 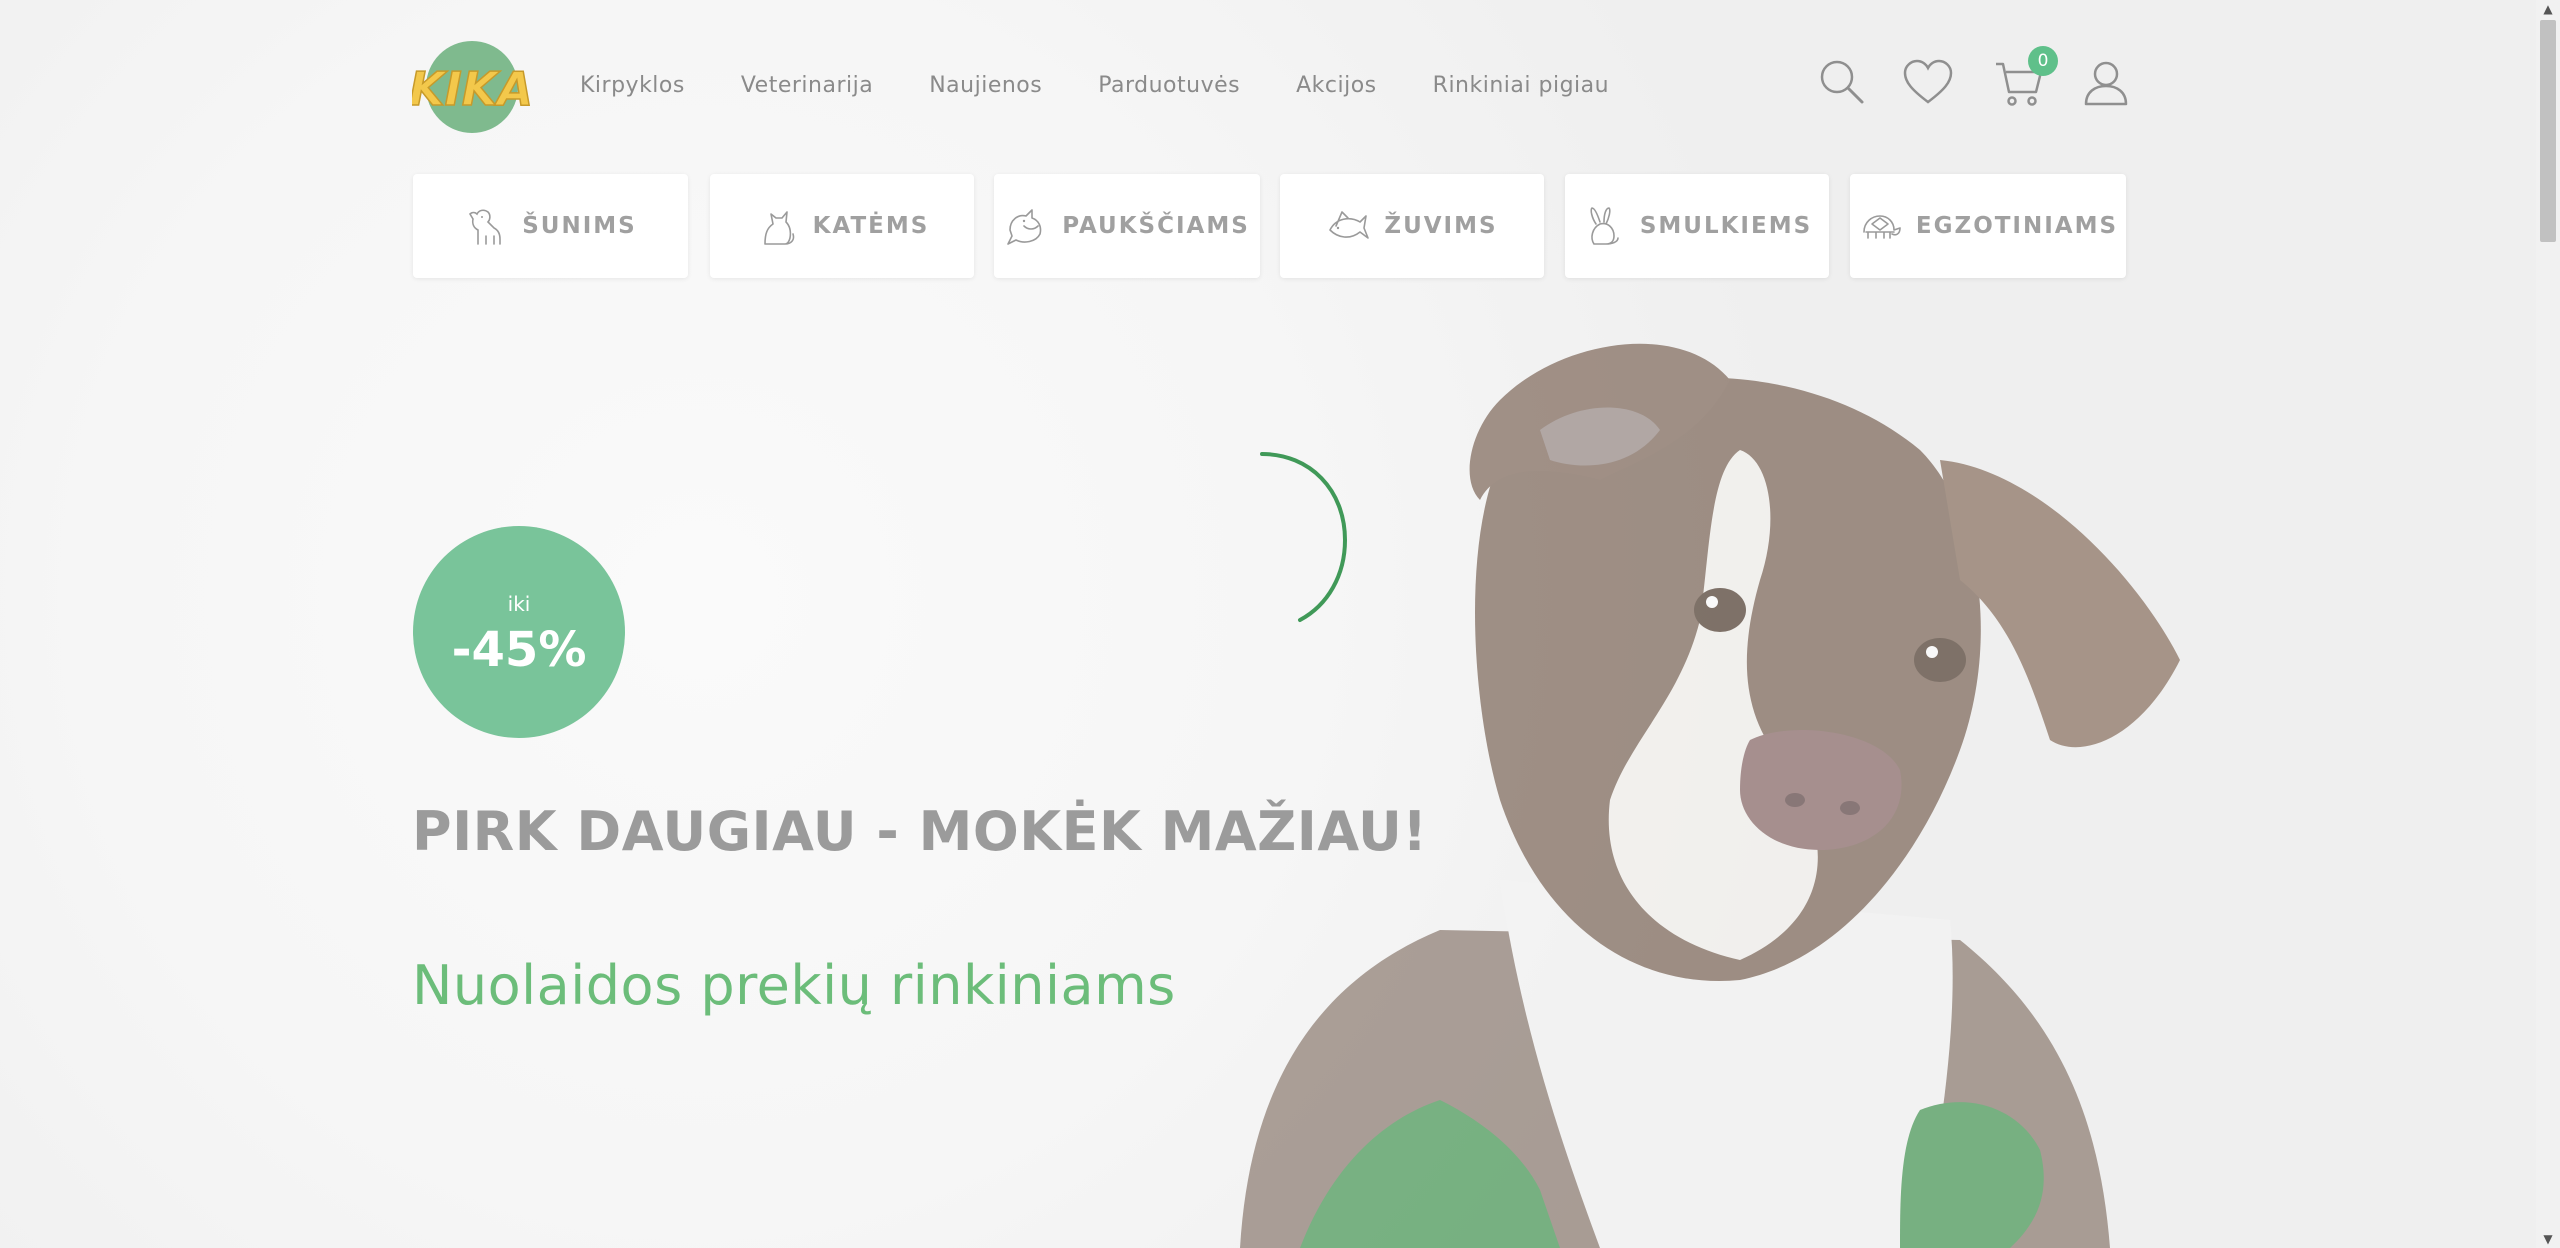 I want to click on category-label: KATĖMS, so click(x=871, y=226).